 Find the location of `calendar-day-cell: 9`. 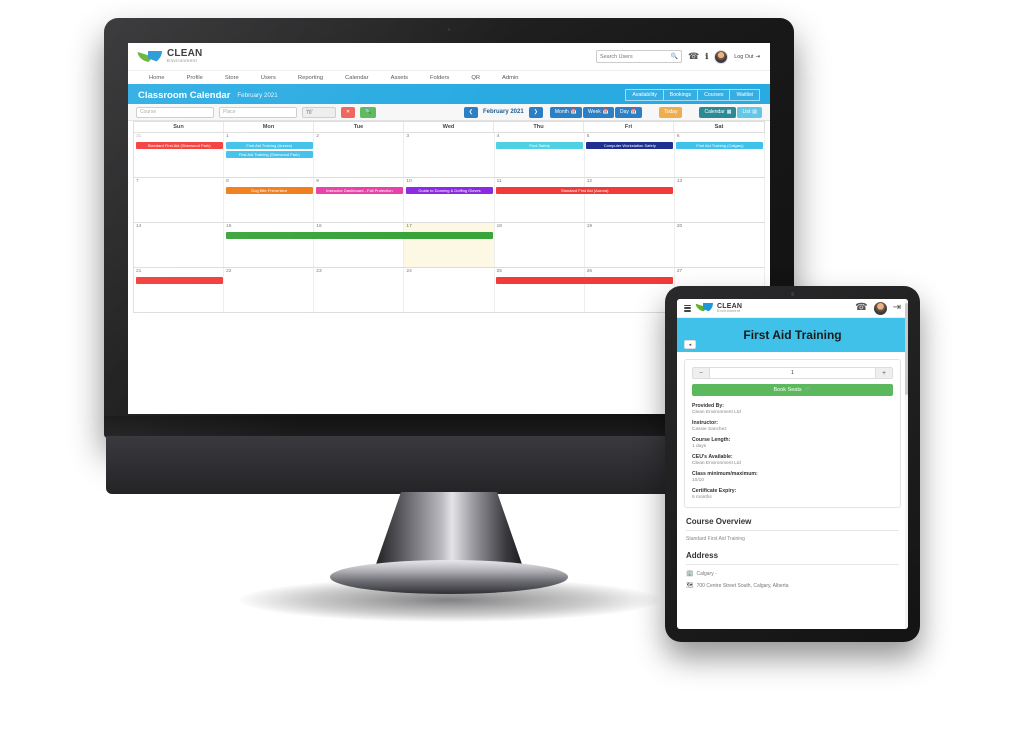

calendar-day-cell: 9 is located at coordinates (359, 200).